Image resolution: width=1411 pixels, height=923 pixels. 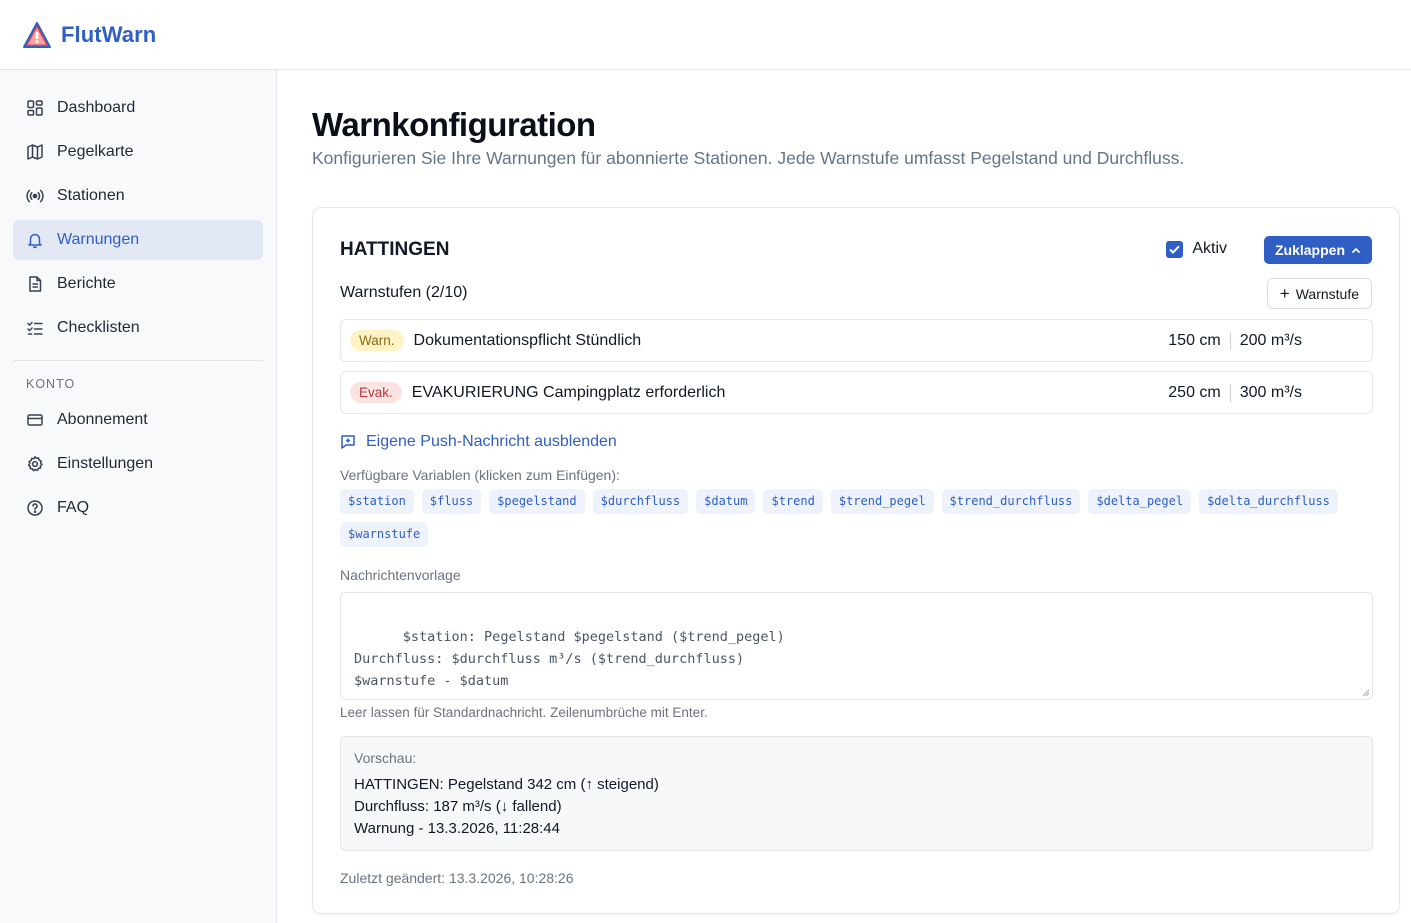 I want to click on variable-chip: $station, so click(x=377, y=501).